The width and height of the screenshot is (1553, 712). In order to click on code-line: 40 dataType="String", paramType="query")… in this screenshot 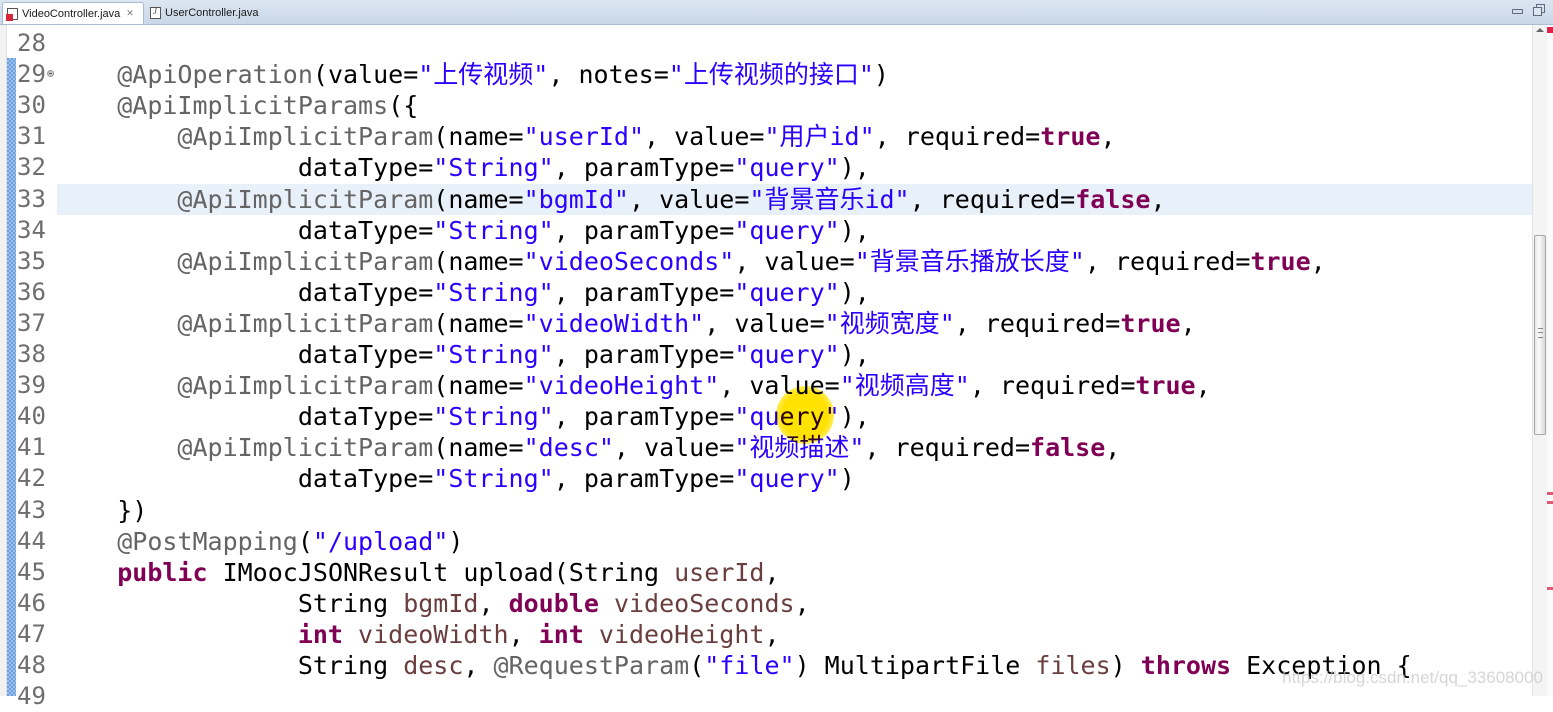, I will do `click(766, 416)`.